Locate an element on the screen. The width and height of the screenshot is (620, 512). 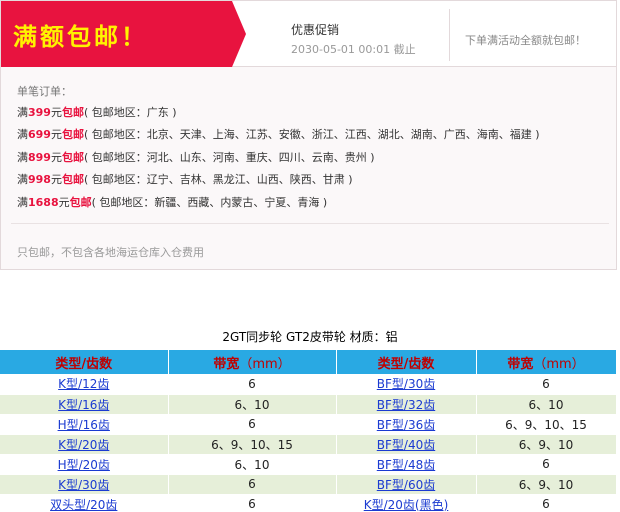
type-cell: H型/16齿 is located at coordinates (84, 424).